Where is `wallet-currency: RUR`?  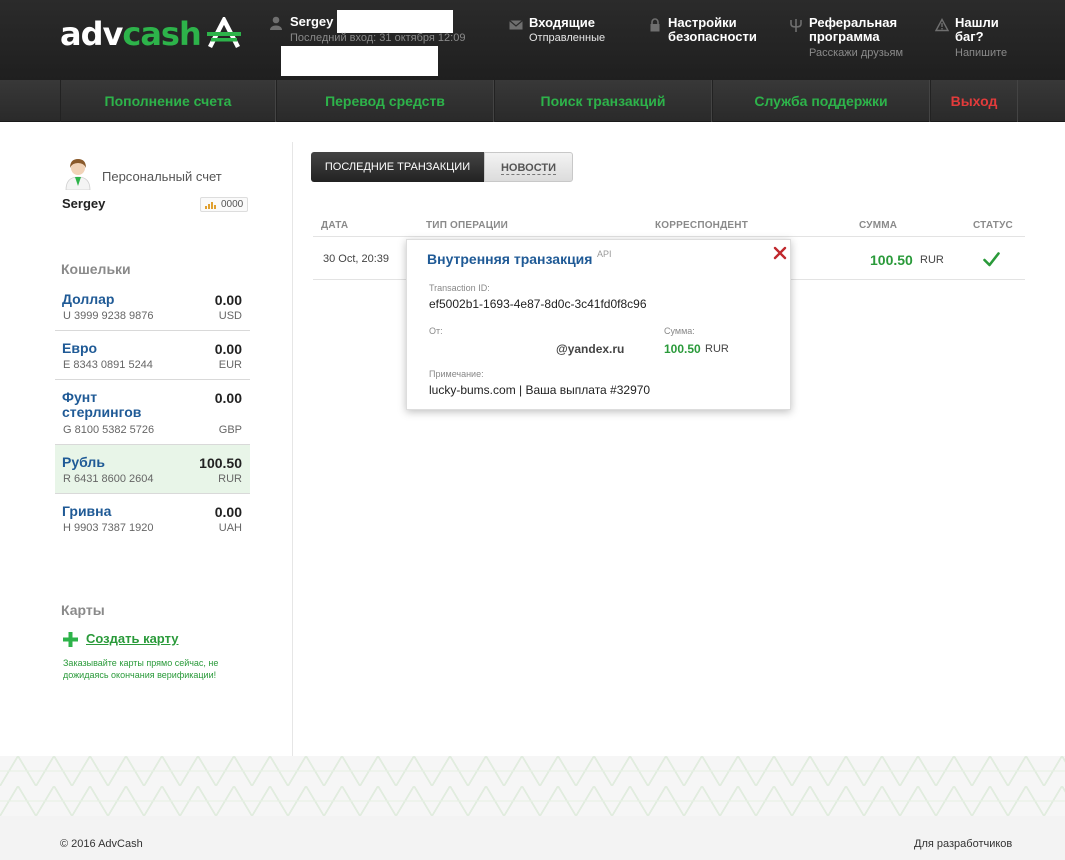 wallet-currency: RUR is located at coordinates (230, 479).